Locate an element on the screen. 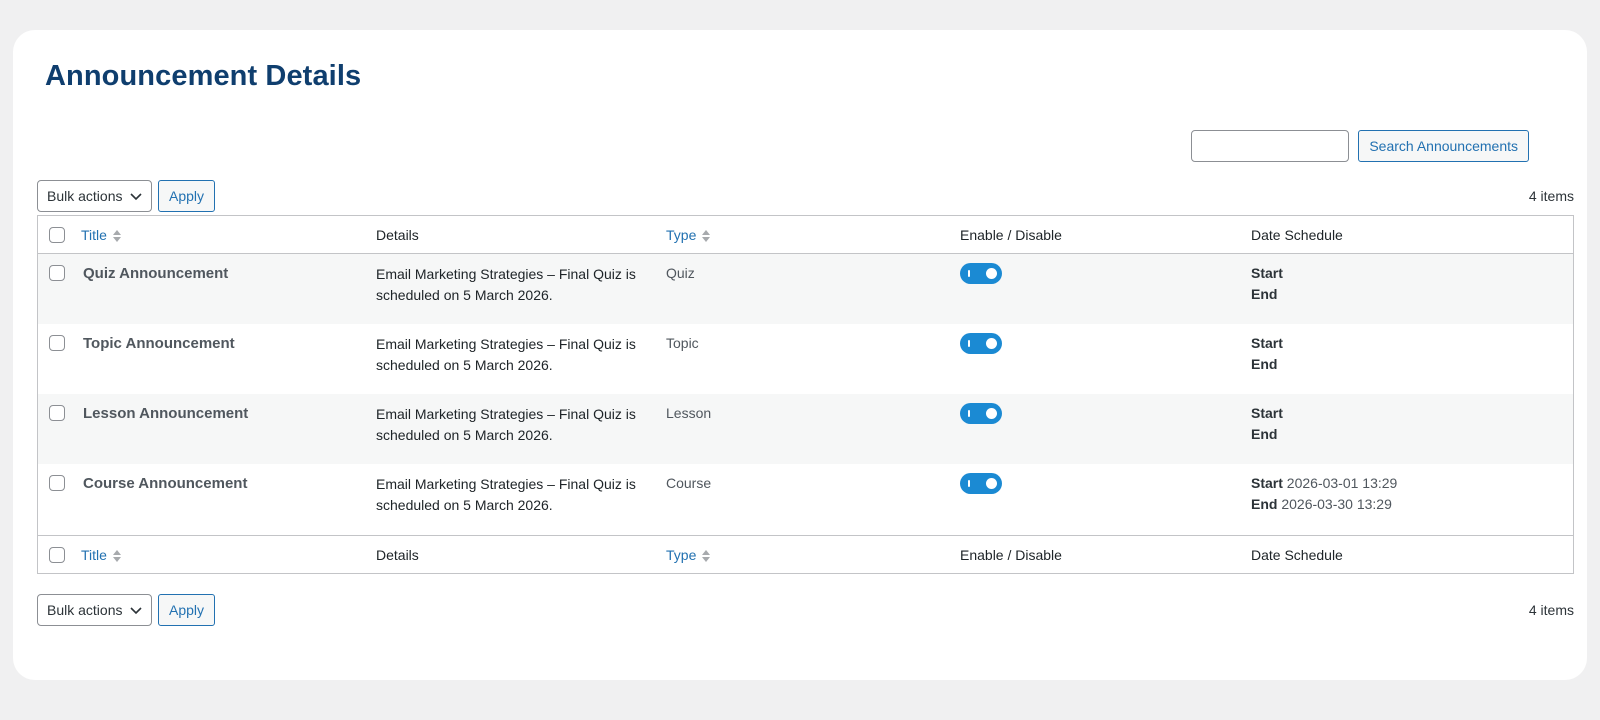 This screenshot has height=720, width=1600. page-title: Announcement Details is located at coordinates (203, 76).